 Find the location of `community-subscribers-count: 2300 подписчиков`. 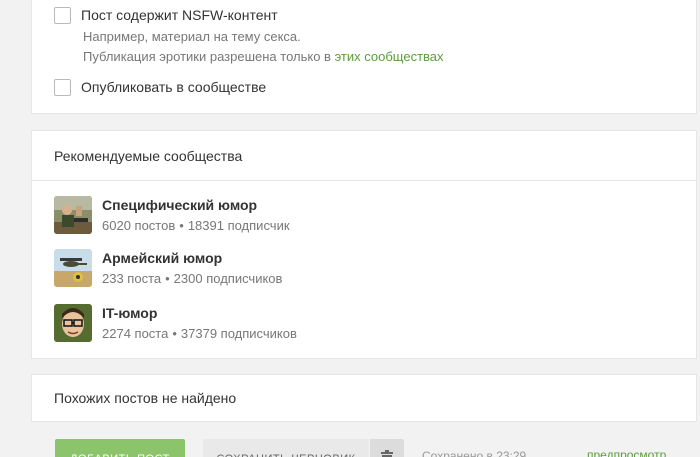

community-subscribers-count: 2300 подписчиков is located at coordinates (228, 278).